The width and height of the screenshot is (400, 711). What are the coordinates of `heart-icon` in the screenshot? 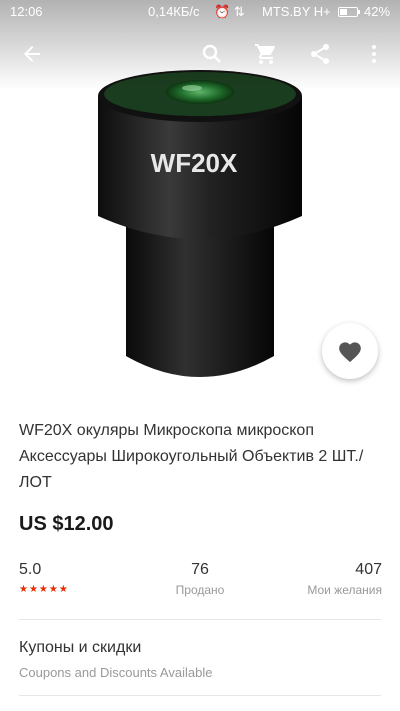 It's located at (350, 352).